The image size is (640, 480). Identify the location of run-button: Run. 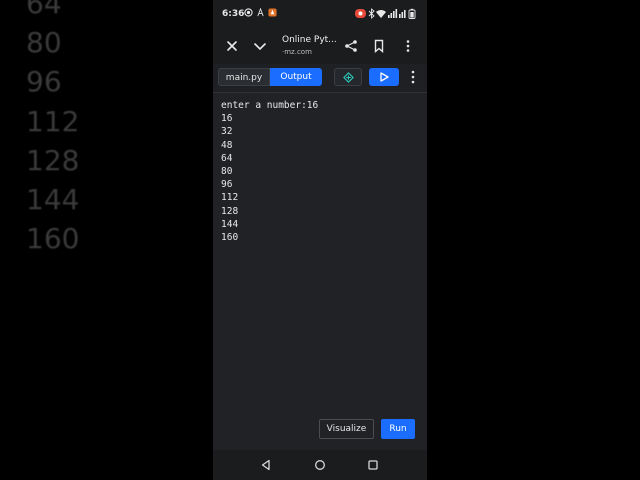
(398, 429).